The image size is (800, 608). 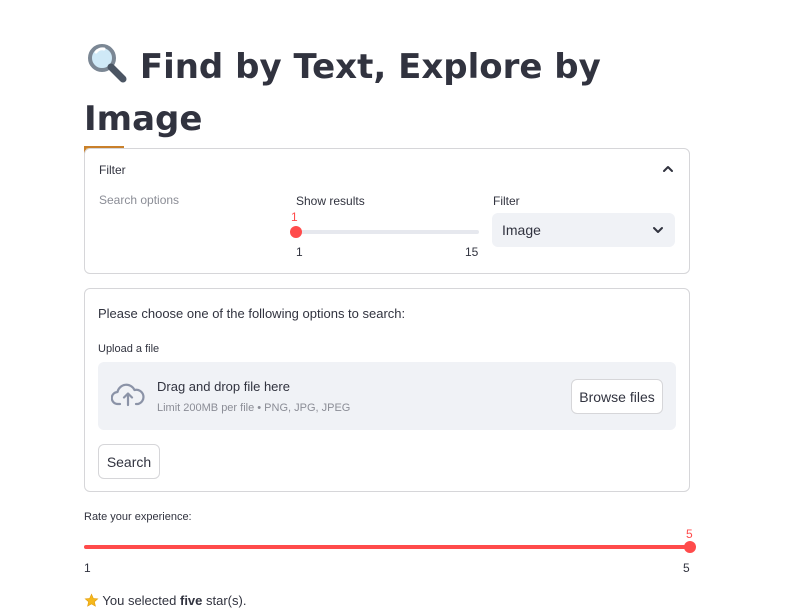 What do you see at coordinates (141, 600) in the screenshot?
I see `rating-result-prefix: You selected` at bounding box center [141, 600].